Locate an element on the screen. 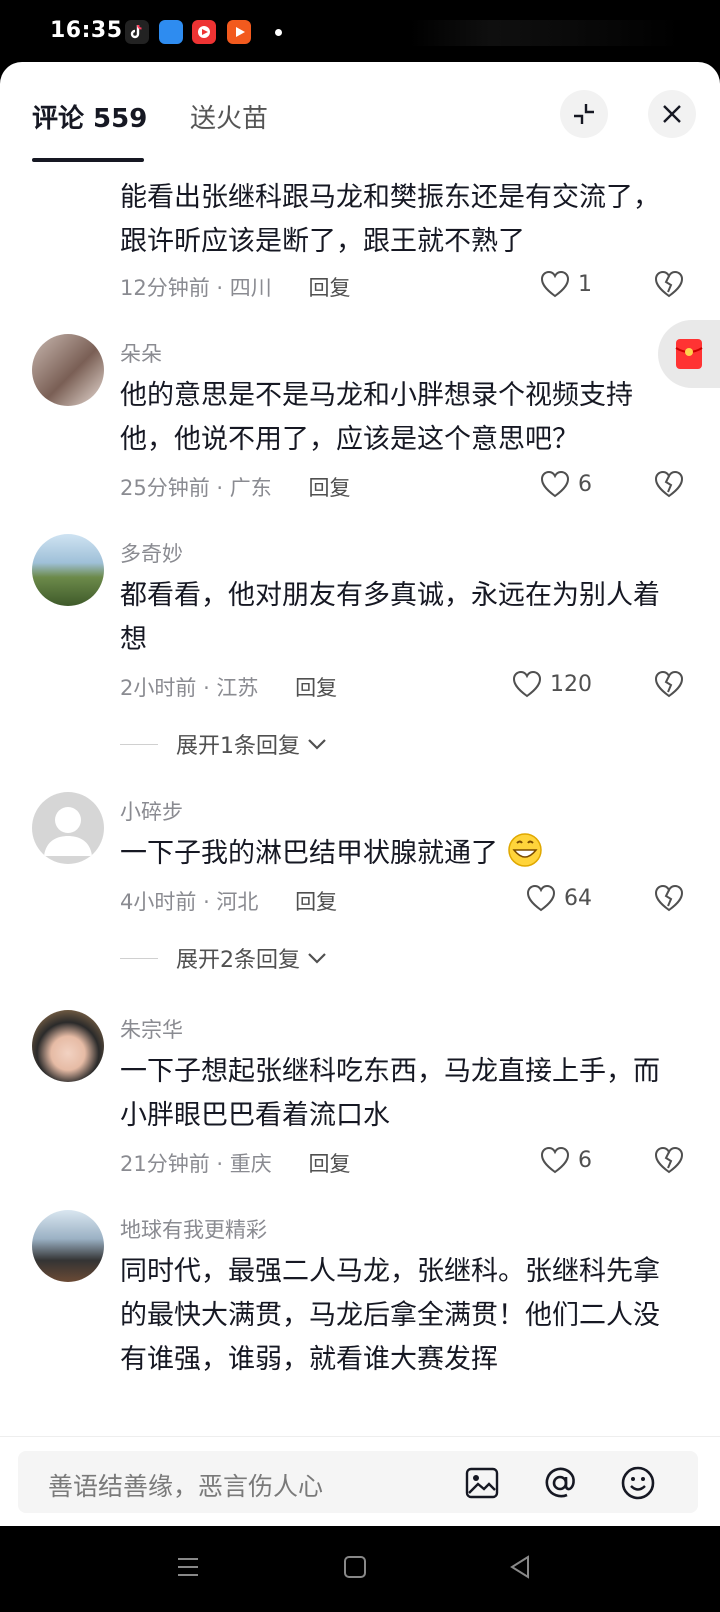 The height and width of the screenshot is (1612, 720). comment-input: 善语结善缘，恶言伤人心 is located at coordinates (358, 1482).